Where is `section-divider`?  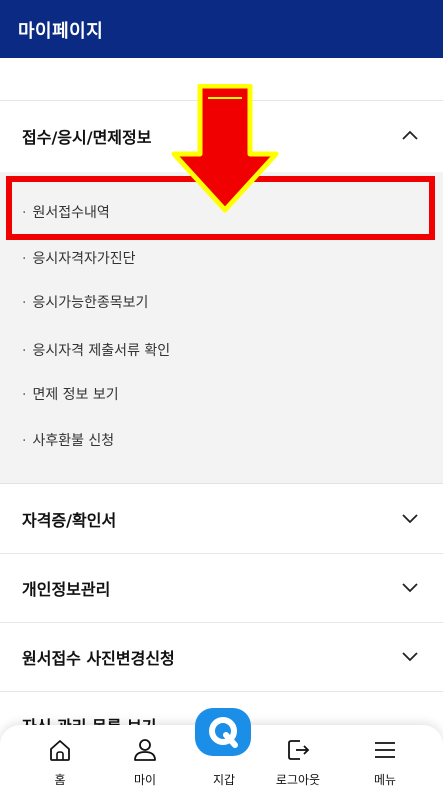 section-divider is located at coordinates (221, 691).